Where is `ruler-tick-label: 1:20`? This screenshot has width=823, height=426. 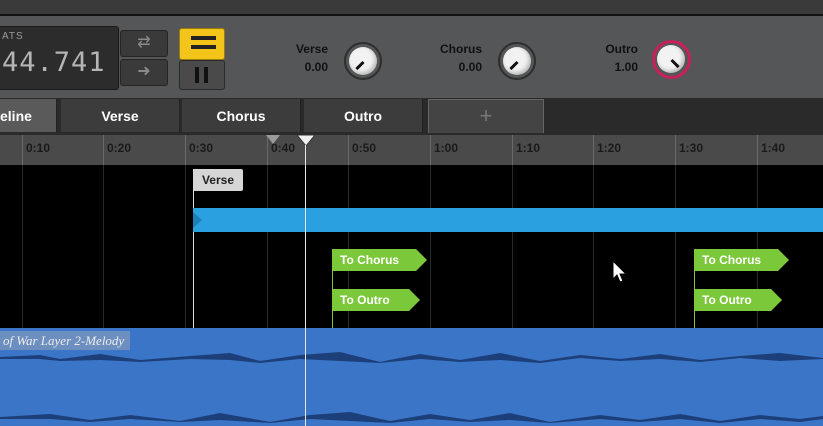
ruler-tick-label: 1:20 is located at coordinates (609, 148).